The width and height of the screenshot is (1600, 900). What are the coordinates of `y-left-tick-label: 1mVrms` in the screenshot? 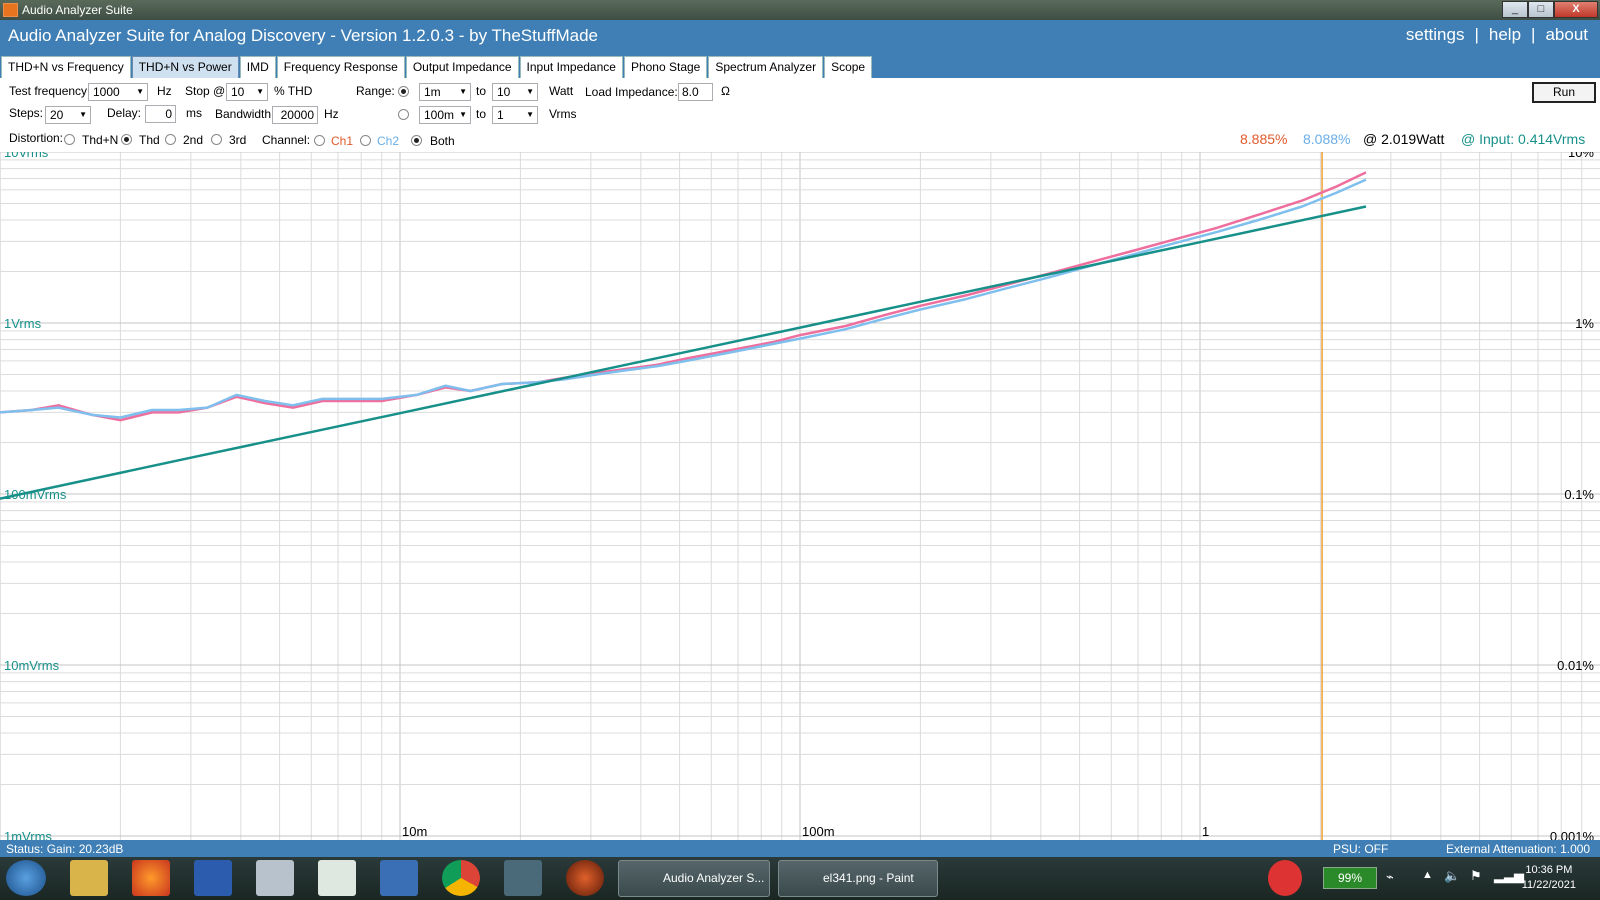 It's located at (28, 834).